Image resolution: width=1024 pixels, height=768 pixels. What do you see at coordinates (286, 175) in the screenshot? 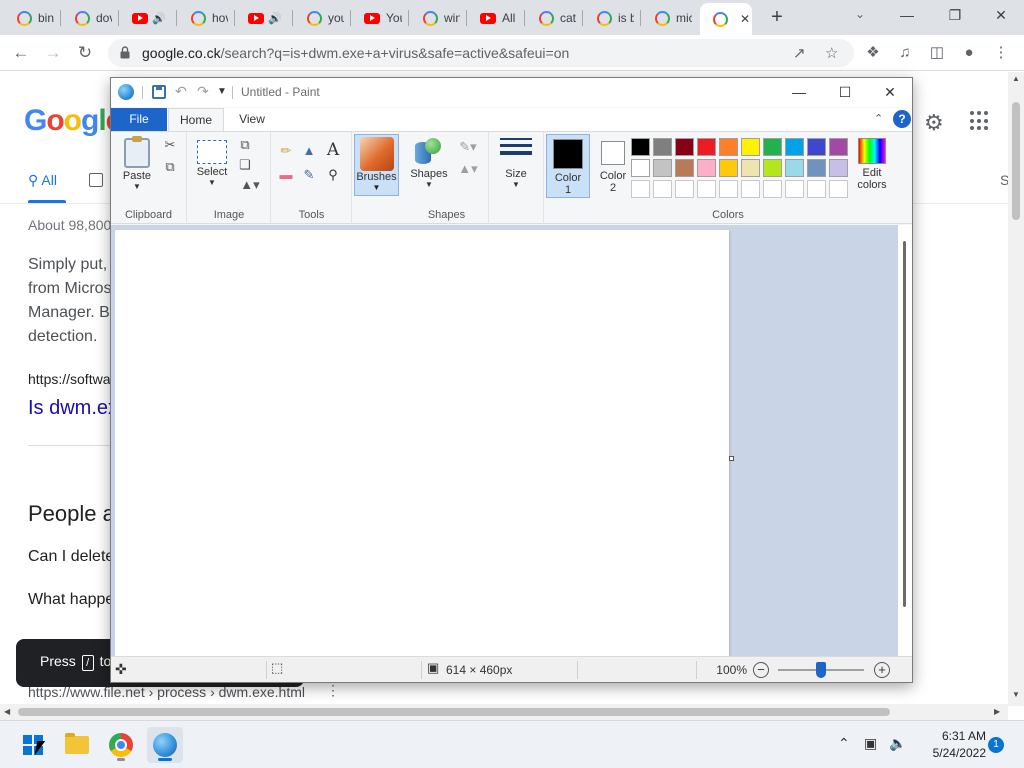
I see `eraser-icon: ▬` at bounding box center [286, 175].